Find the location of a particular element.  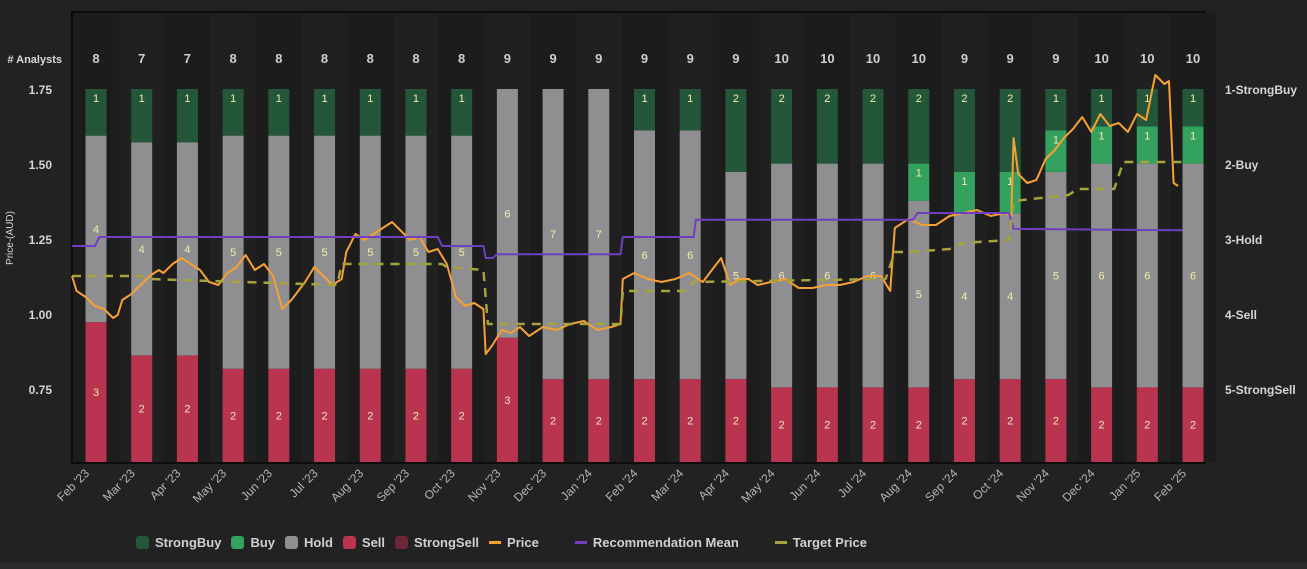

right-tick-label: 1-StrongBuy is located at coordinates (1261, 90).